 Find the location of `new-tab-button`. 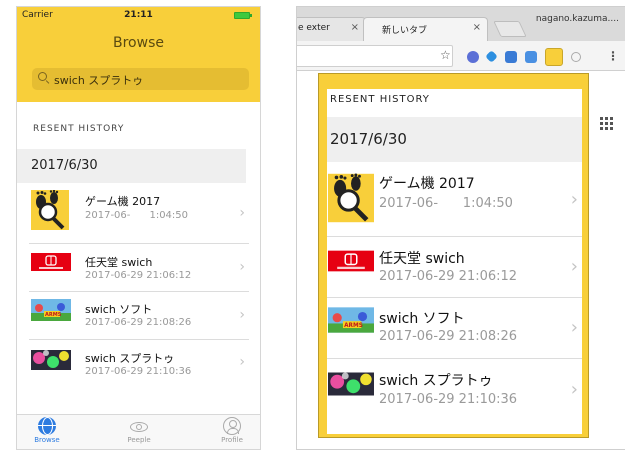

new-tab-button is located at coordinates (510, 29).